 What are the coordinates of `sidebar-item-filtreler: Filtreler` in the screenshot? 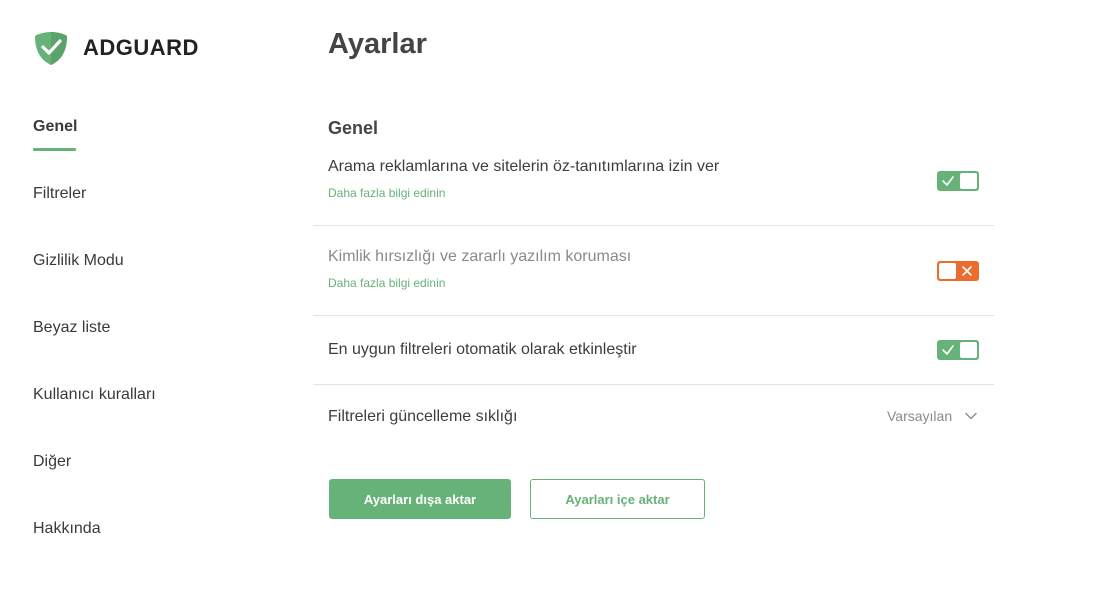 It's located at (59, 194).